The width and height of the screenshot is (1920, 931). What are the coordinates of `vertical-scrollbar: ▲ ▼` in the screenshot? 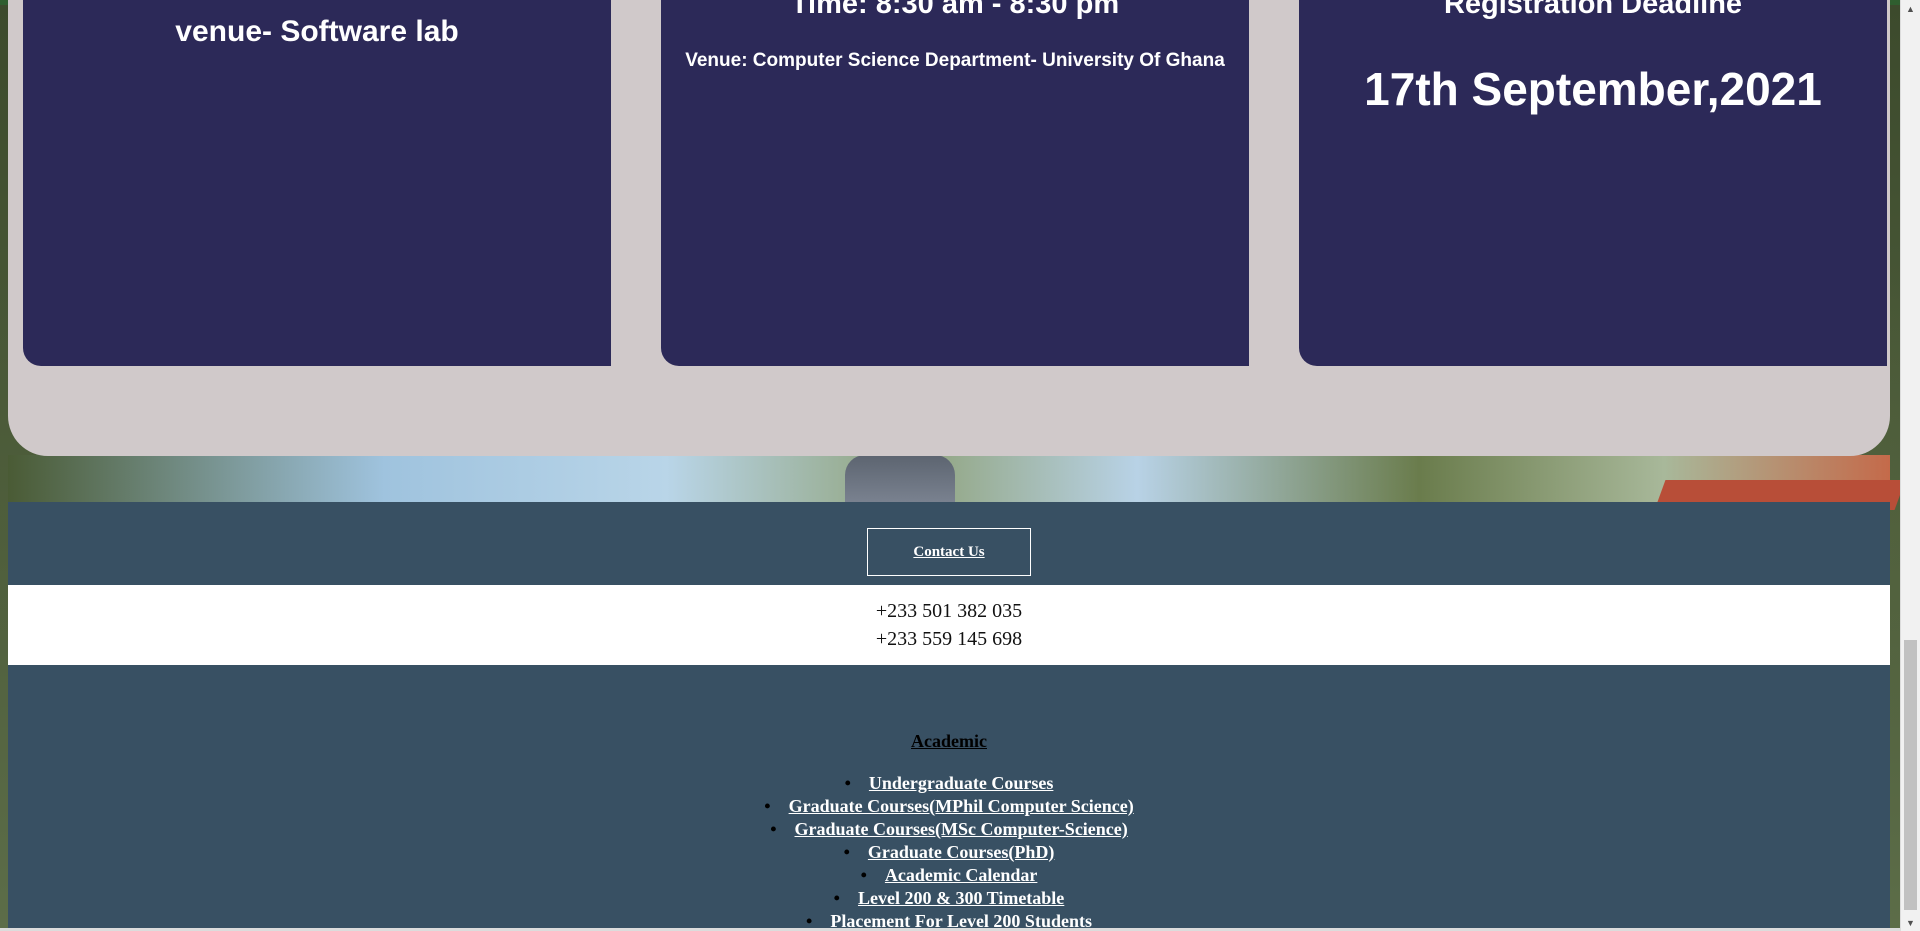 It's located at (1910, 465).